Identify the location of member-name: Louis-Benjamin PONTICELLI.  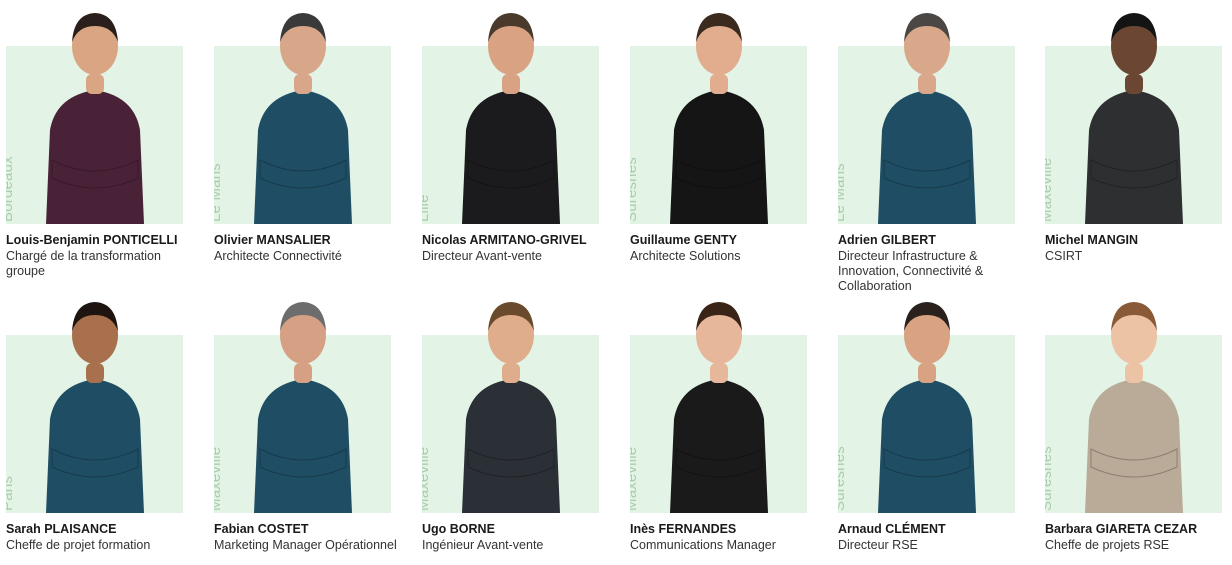
(92, 240).